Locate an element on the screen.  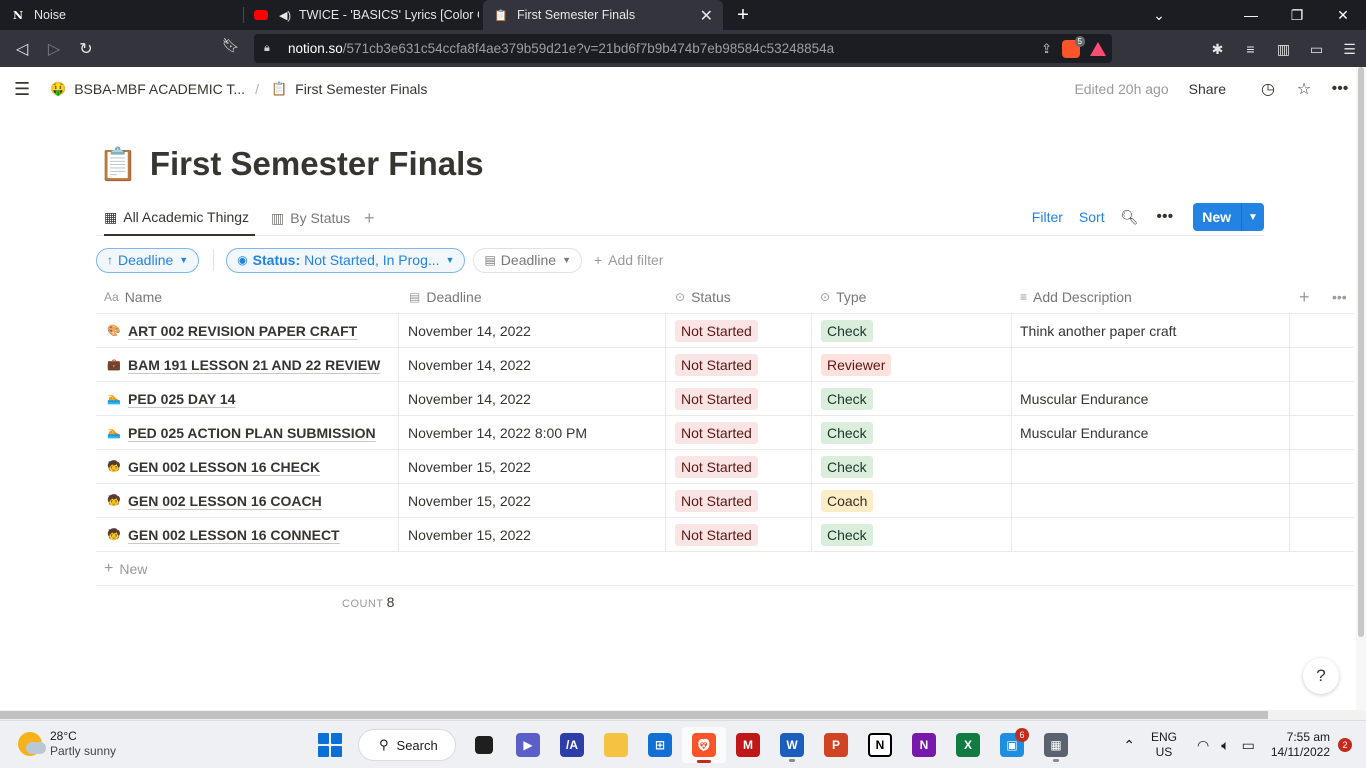
onenote-icon: N is located at coordinates (924, 745).